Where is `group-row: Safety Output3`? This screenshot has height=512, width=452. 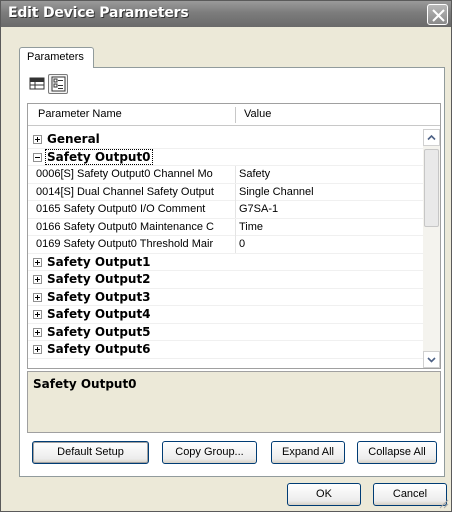
group-row: Safety Output3 is located at coordinates (225, 297).